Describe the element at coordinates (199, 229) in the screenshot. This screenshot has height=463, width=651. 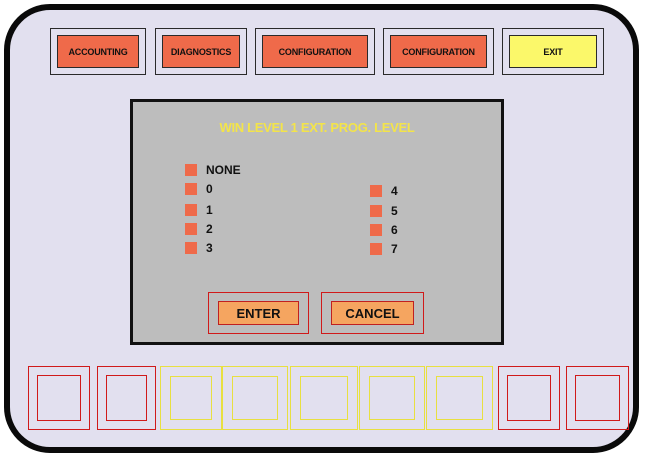
I see `option-2: 2` at that location.